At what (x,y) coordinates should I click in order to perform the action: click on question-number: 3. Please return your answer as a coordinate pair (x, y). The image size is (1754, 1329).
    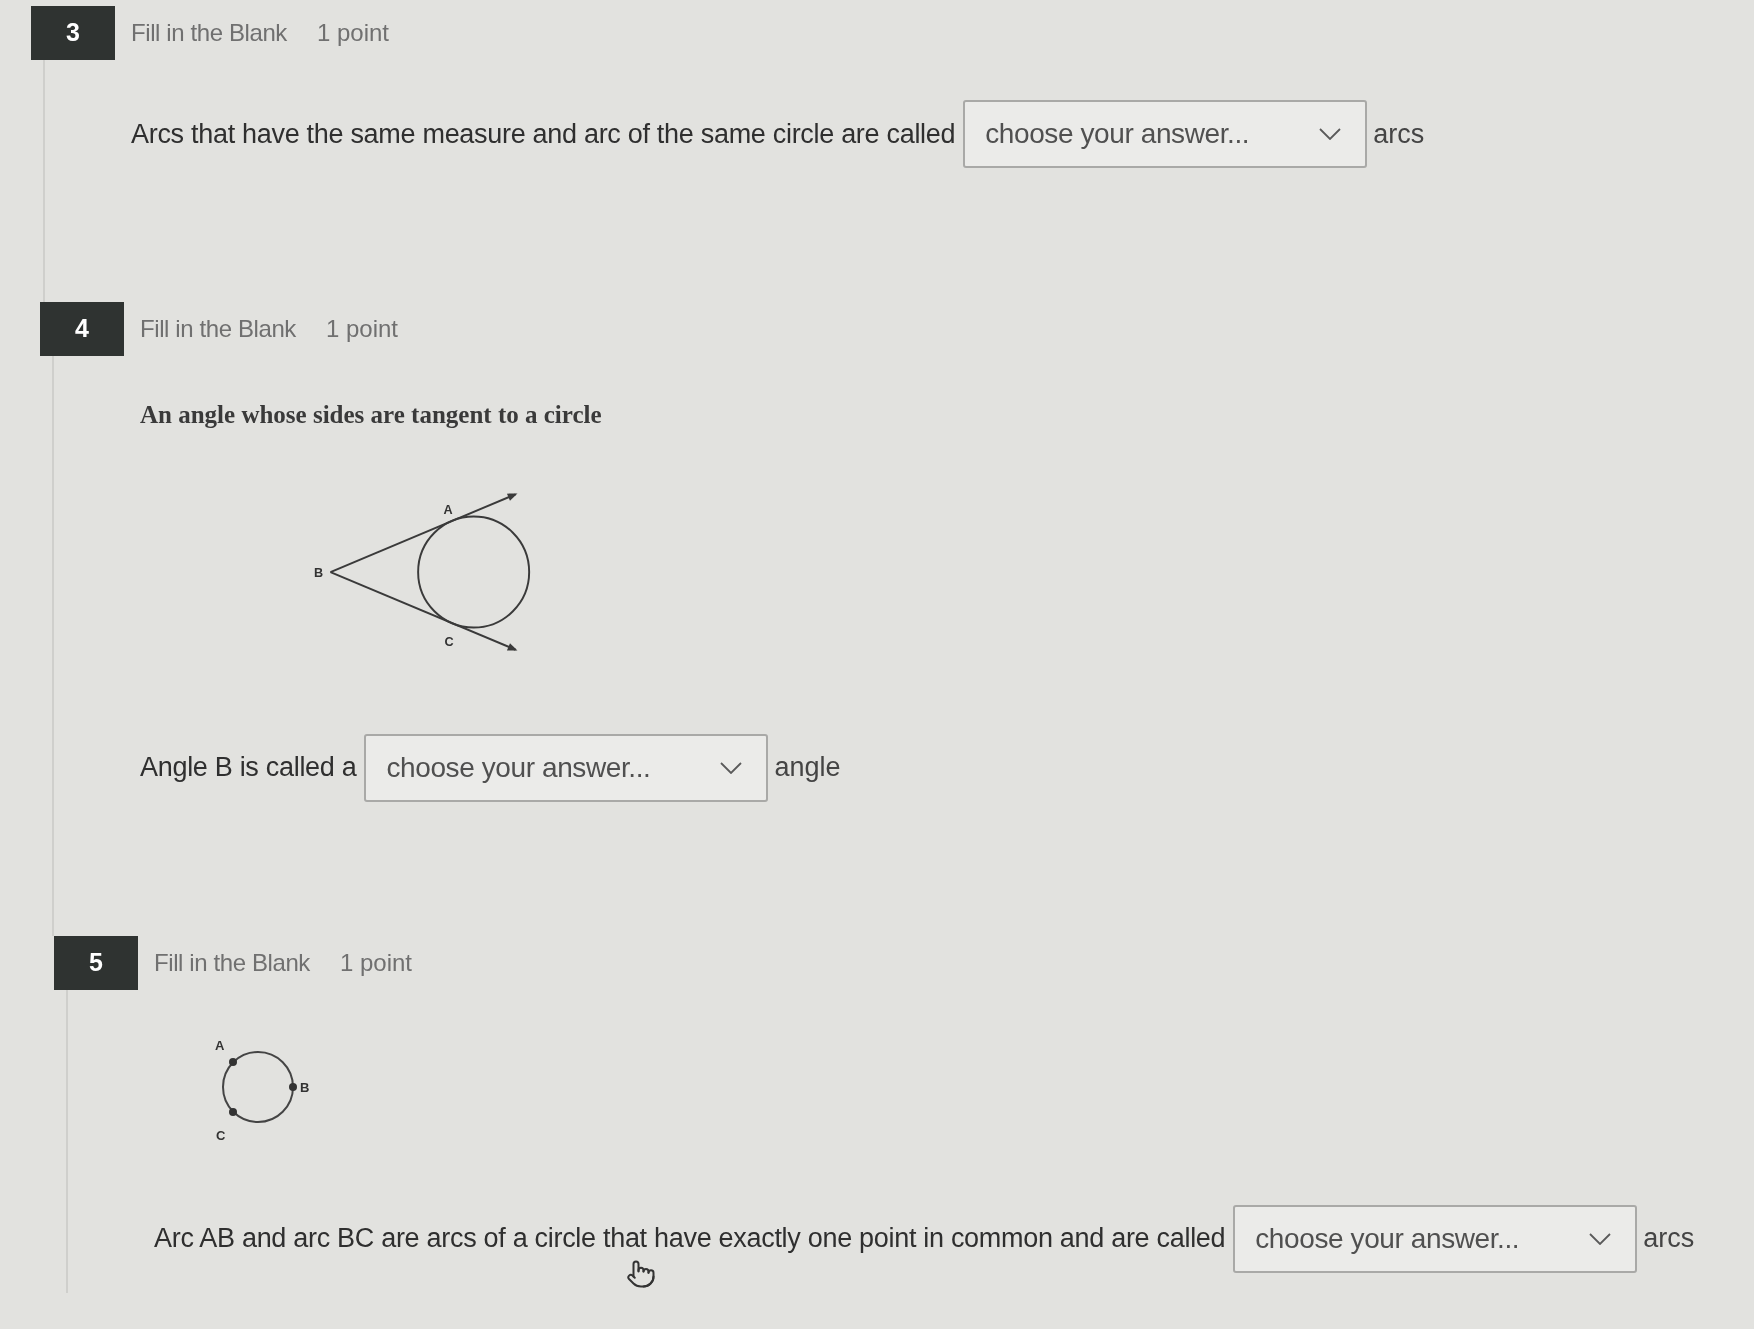
    Looking at the image, I should click on (73, 33).